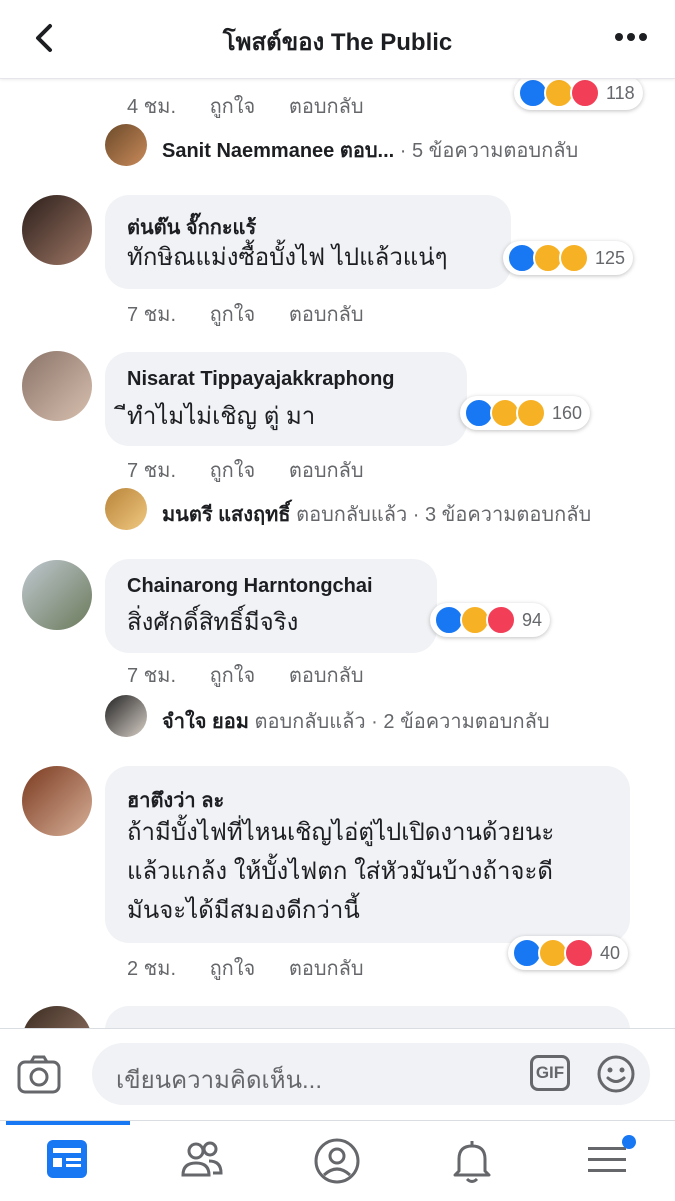 Image resolution: width=675 pixels, height=1201 pixels. What do you see at coordinates (610, 257) in the screenshot?
I see `reaction-count: 125` at bounding box center [610, 257].